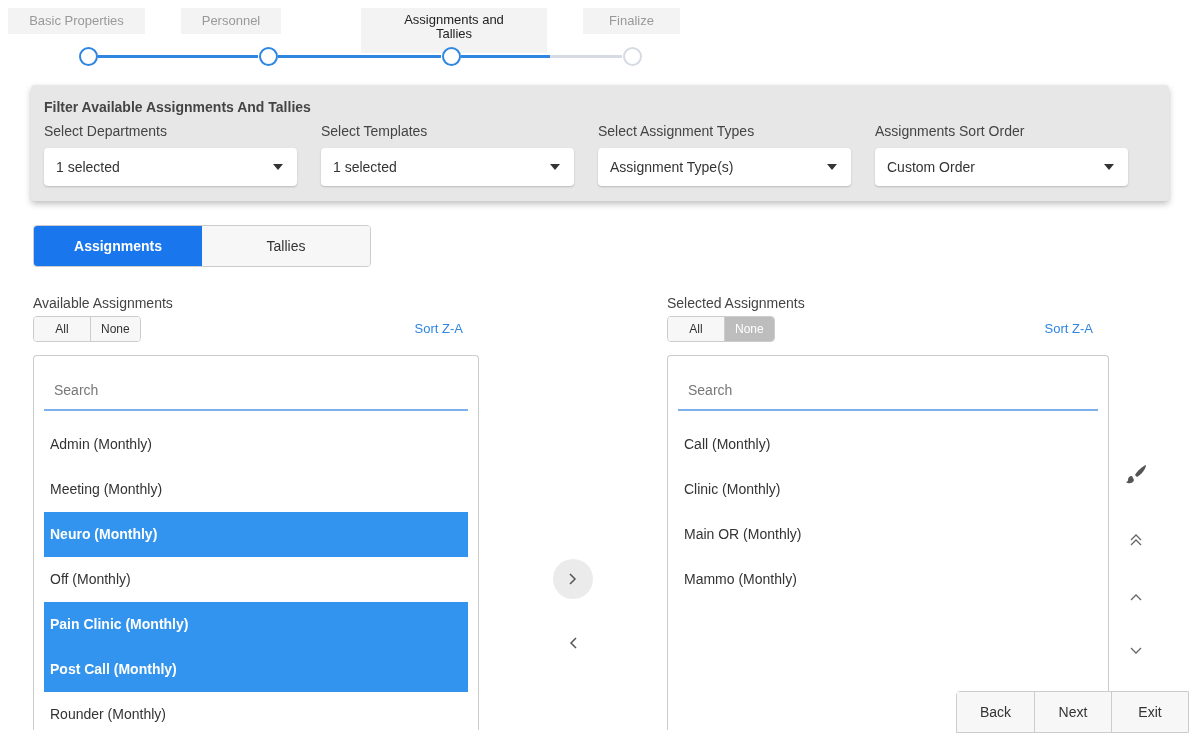 This screenshot has width=1189, height=733. Describe the element at coordinates (1136, 540) in the screenshot. I see `move-to-top-icon` at that location.